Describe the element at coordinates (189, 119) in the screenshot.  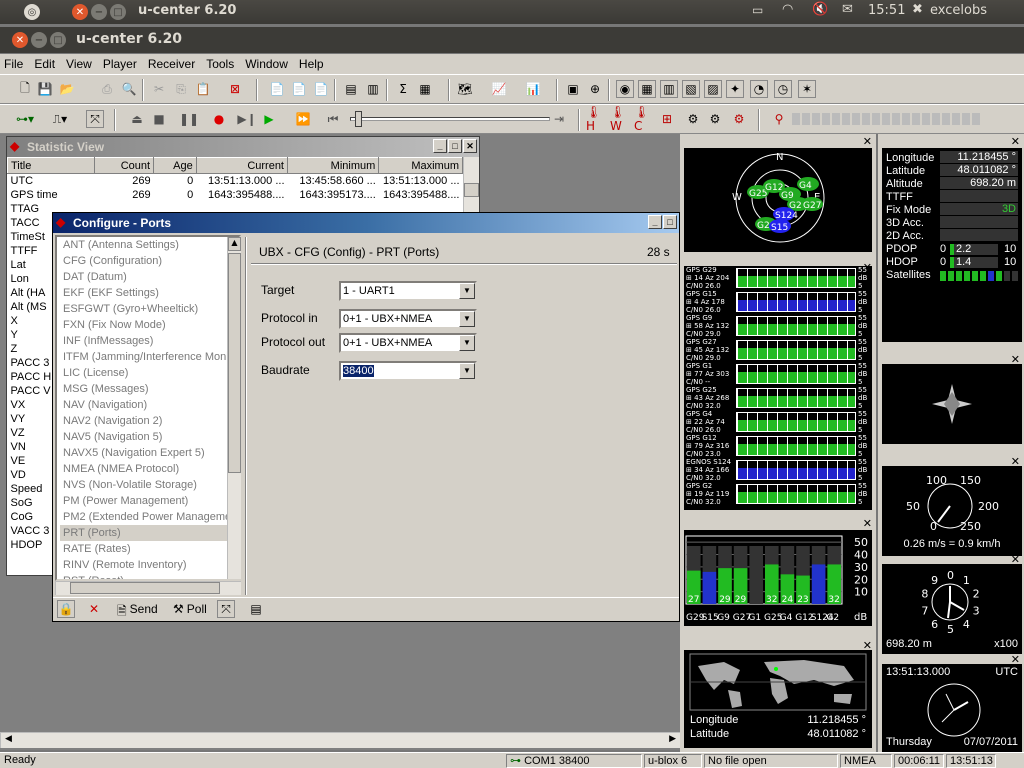
I see `pause-icon: ❚❚` at that location.